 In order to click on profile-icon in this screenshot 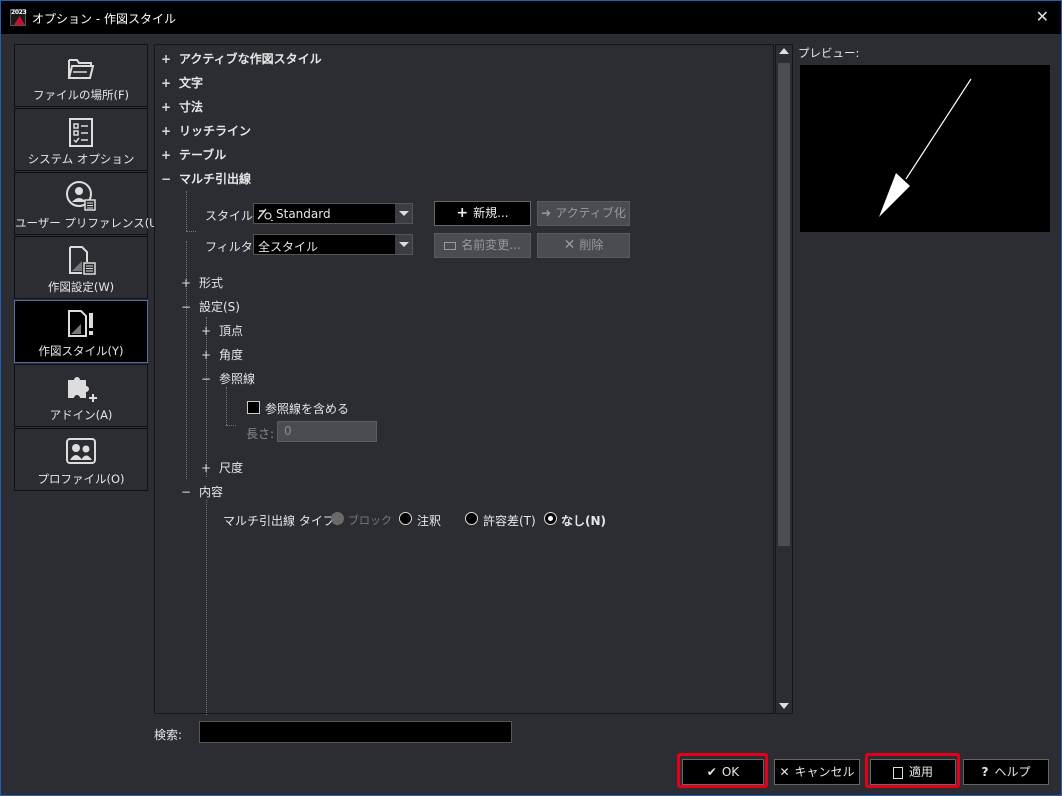, I will do `click(81, 451)`.